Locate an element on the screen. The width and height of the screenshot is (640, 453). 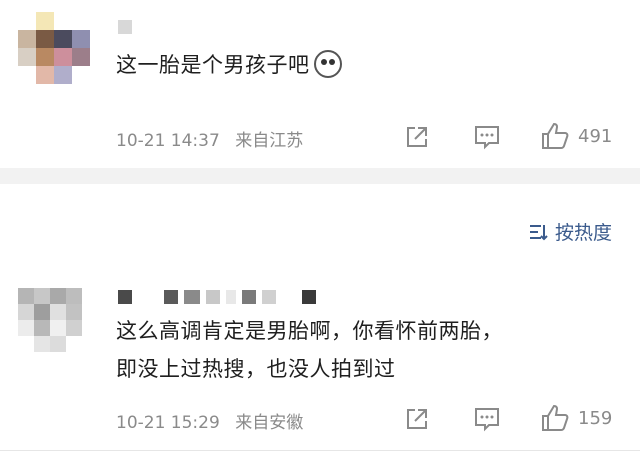
timestamp: 10-21 15:29 is located at coordinates (168, 423).